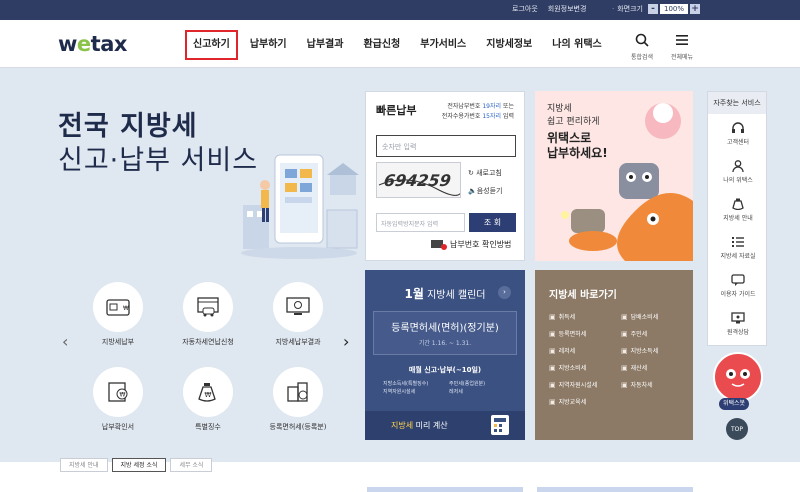 The image size is (800, 492). I want to click on search-icon, so click(642, 40).